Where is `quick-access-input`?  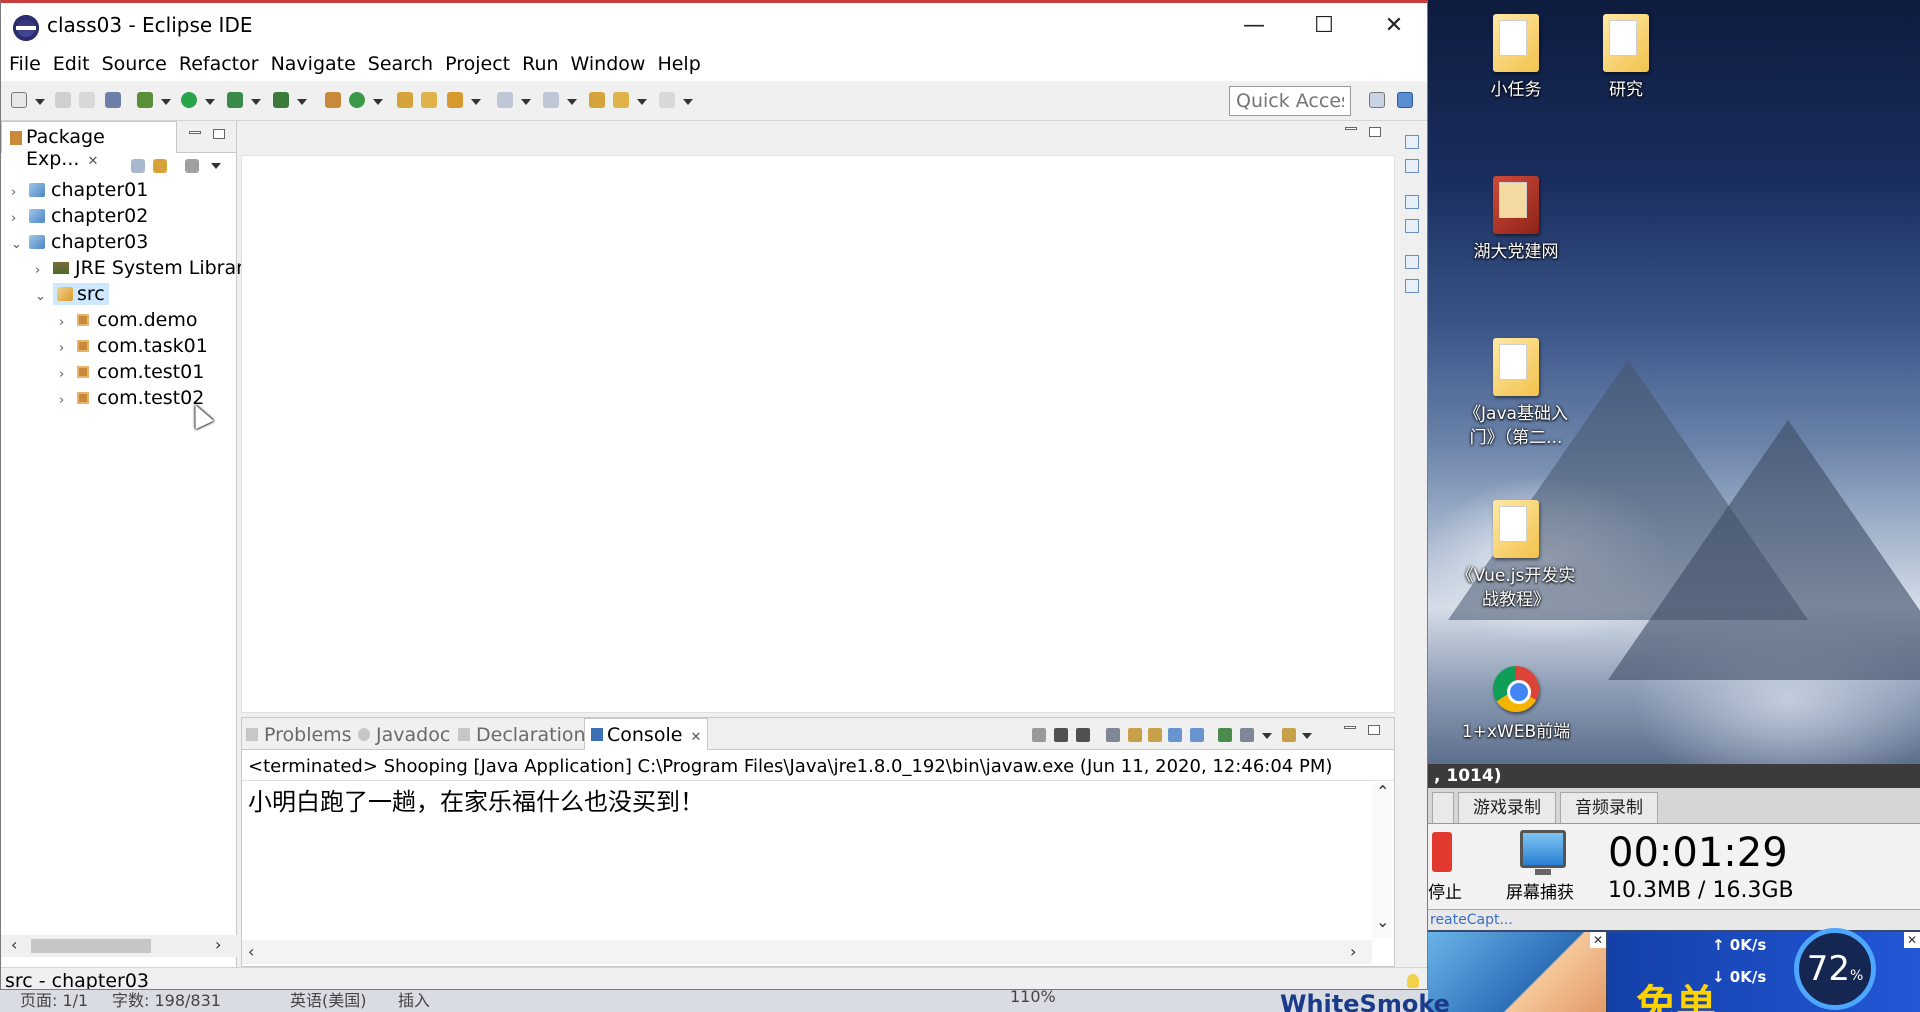 quick-access-input is located at coordinates (1290, 101).